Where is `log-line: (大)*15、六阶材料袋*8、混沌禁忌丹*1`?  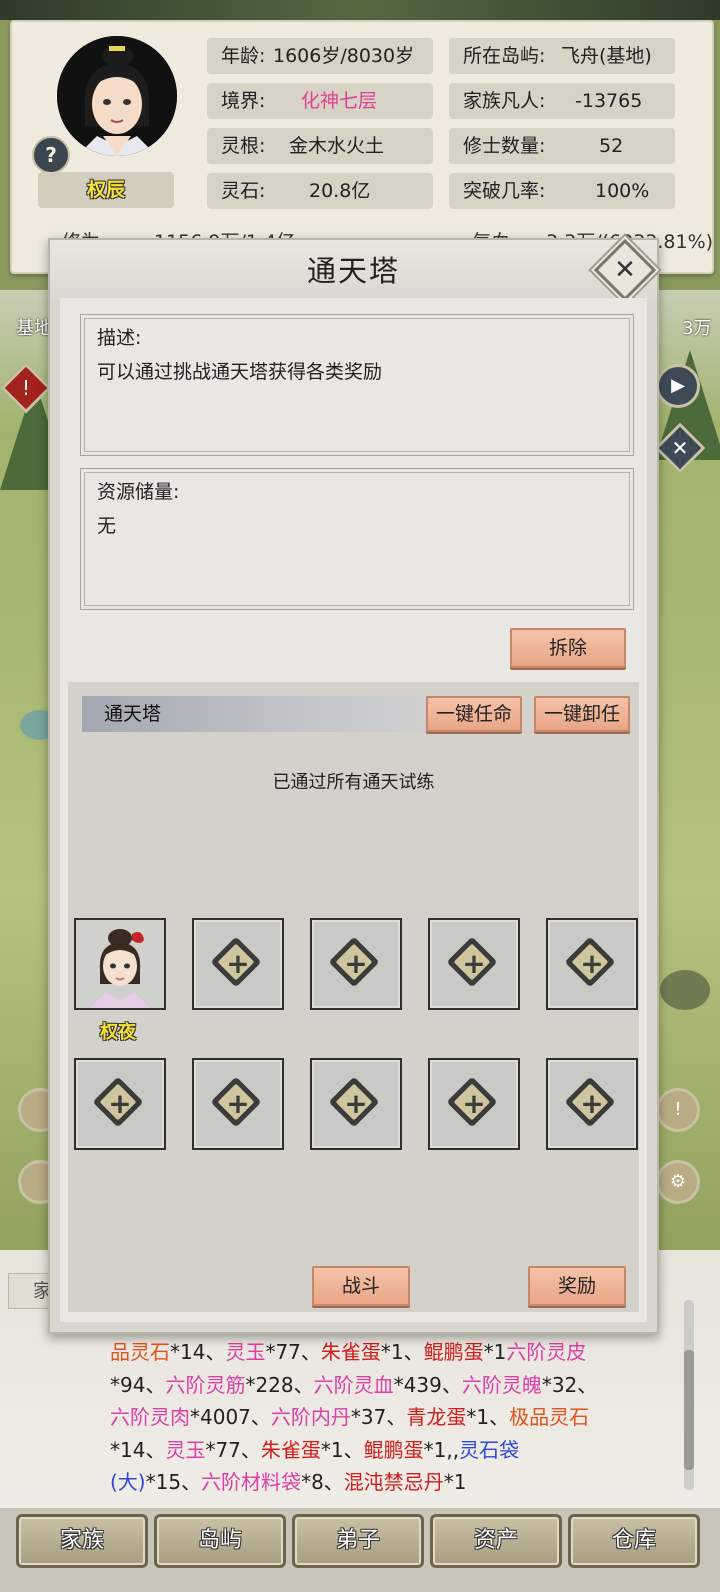
log-line: (大)*15、六阶材料袋*8、混沌禁忌丹*1 is located at coordinates (395, 1482).